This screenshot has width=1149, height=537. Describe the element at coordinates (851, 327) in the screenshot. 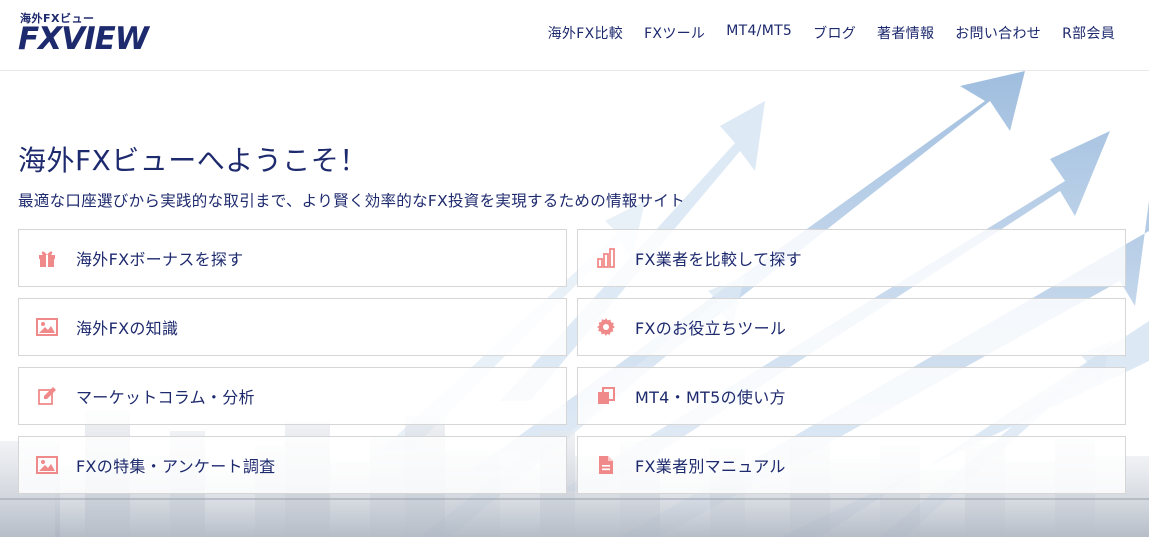

I see `card-fx-tools: FXのお役立ちツール` at that location.